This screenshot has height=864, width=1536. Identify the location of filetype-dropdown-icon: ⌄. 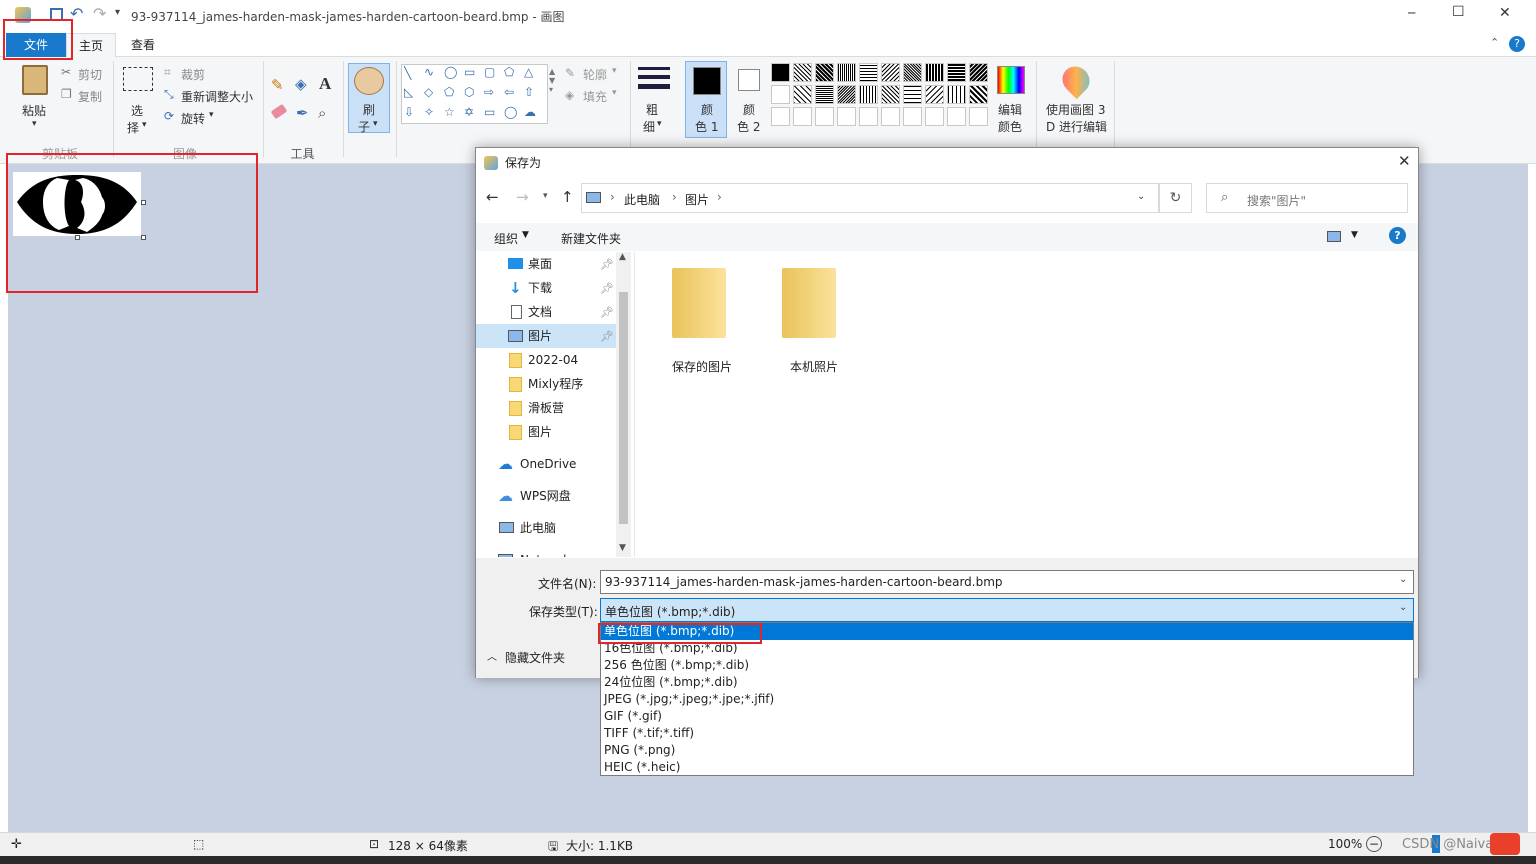
(1403, 607).